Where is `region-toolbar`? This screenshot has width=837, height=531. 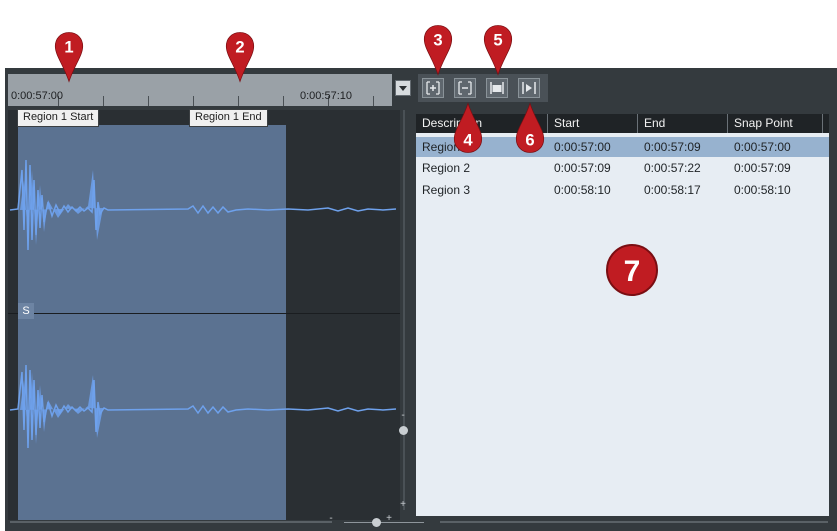
region-toolbar is located at coordinates (483, 88).